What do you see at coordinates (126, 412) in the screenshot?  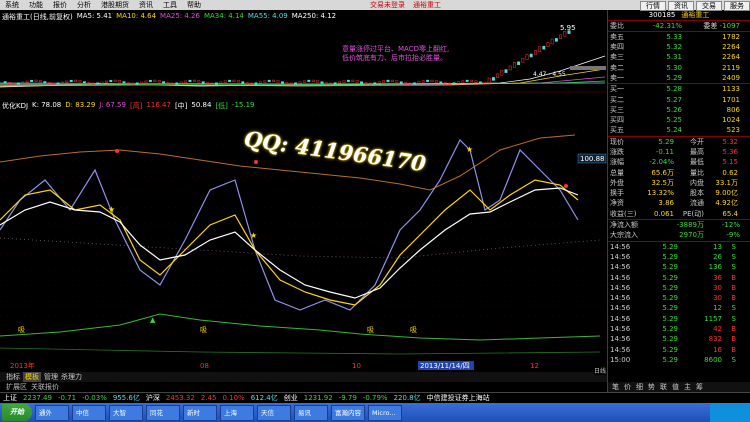 I see `taskbar-task: 大智` at bounding box center [126, 412].